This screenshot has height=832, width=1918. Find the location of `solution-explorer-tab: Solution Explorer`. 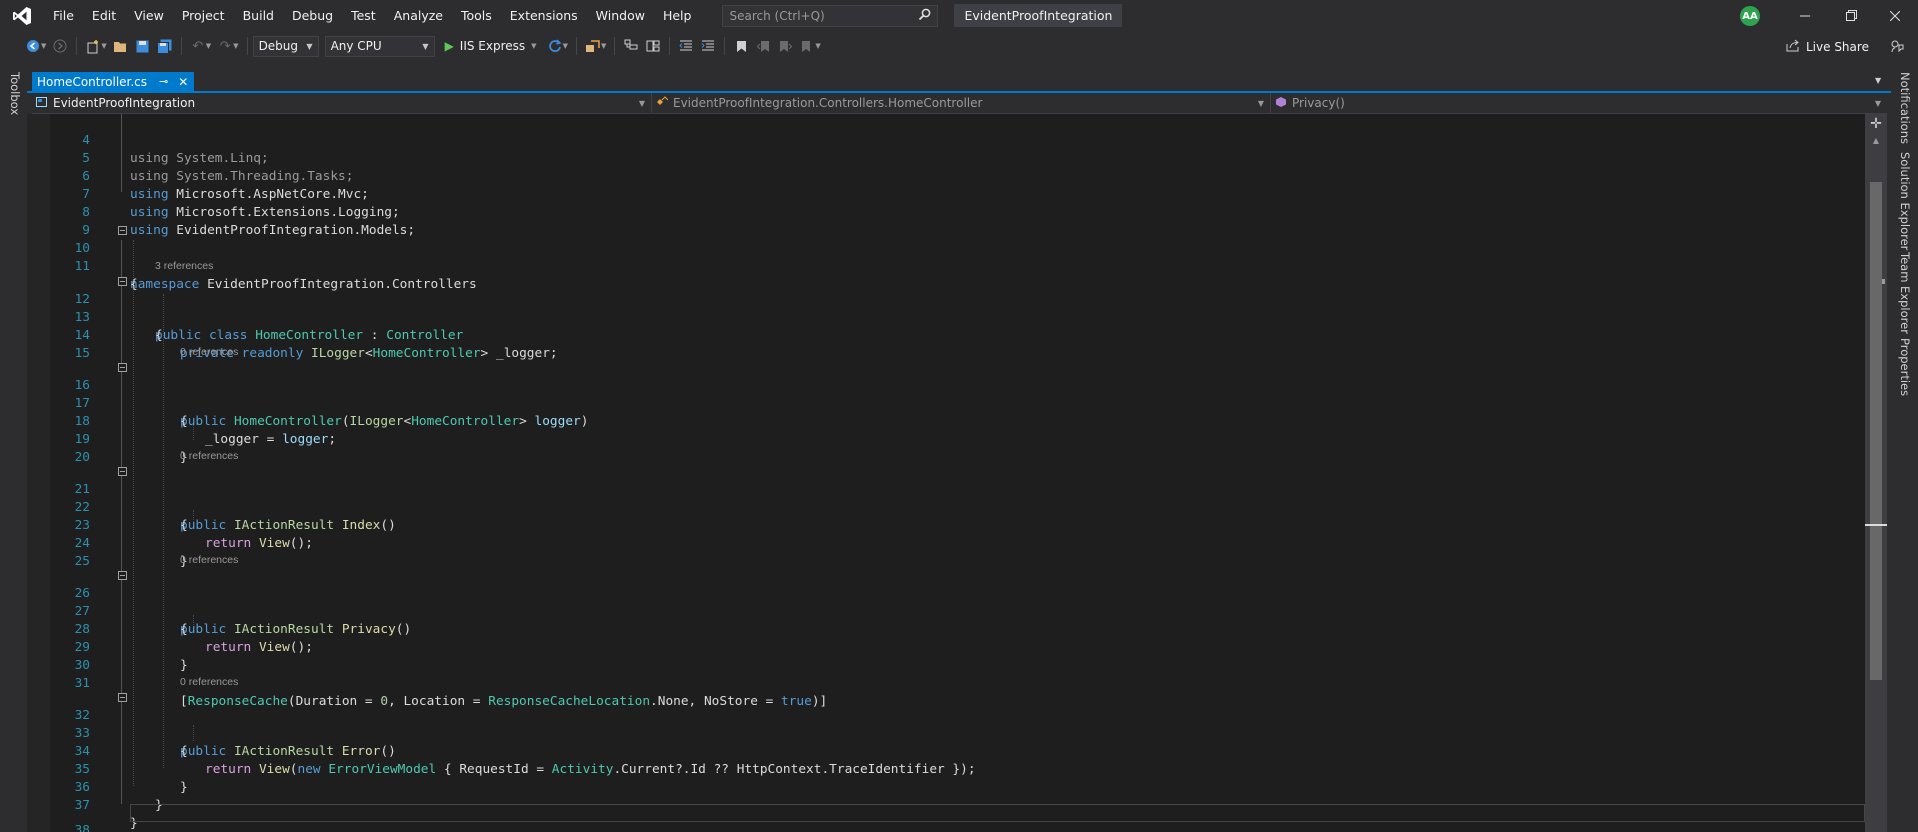

solution-explorer-tab: Solution Explorer is located at coordinates (1905, 201).